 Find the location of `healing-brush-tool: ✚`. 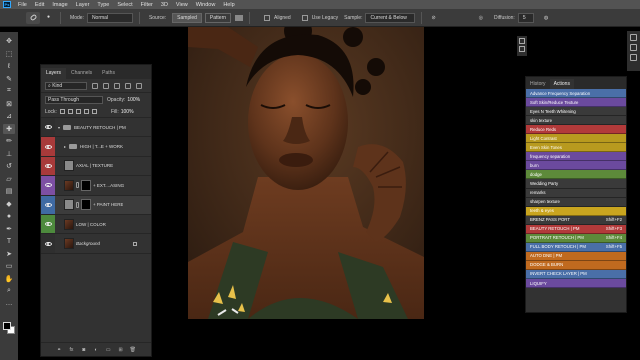

healing-brush-tool: ✚ is located at coordinates (9, 128).